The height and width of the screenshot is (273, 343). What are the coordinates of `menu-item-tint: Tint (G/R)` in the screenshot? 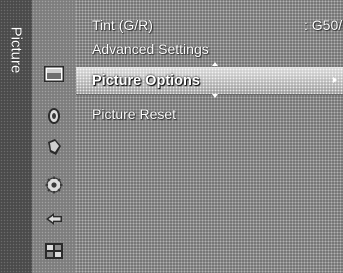 It's located at (122, 25).